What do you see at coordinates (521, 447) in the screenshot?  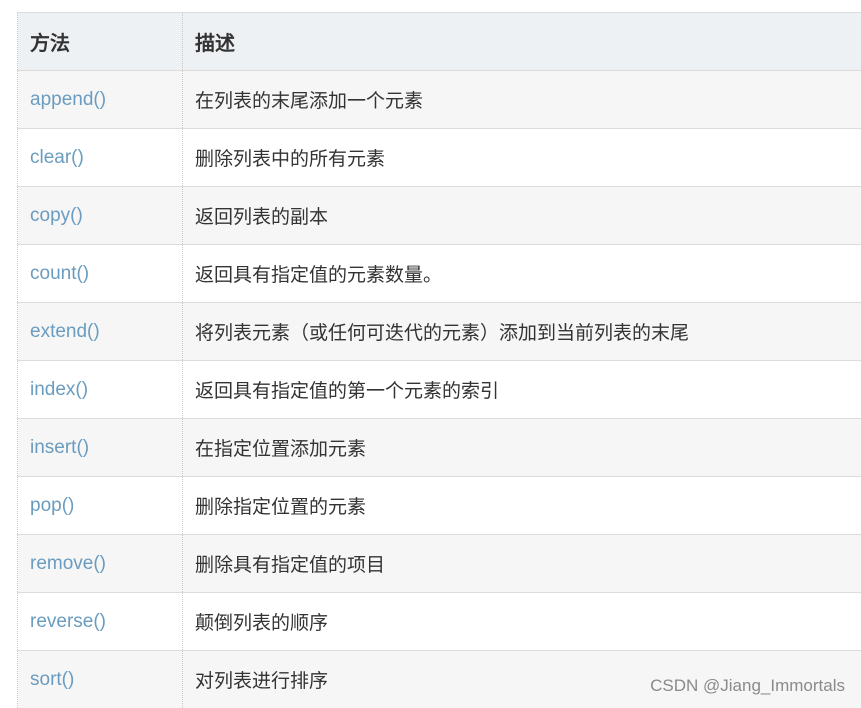 I see `method-description: 在指定位置添加元素` at bounding box center [521, 447].